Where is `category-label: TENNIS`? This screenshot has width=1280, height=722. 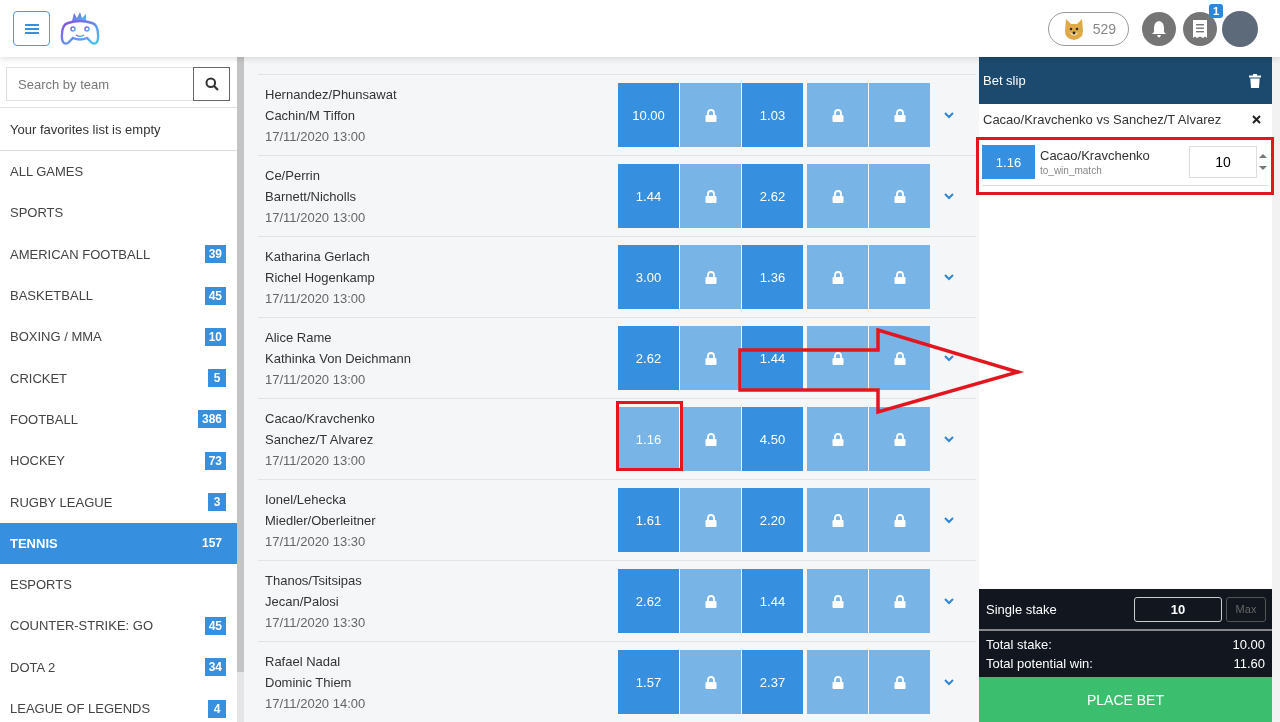
category-label: TENNIS is located at coordinates (34, 543).